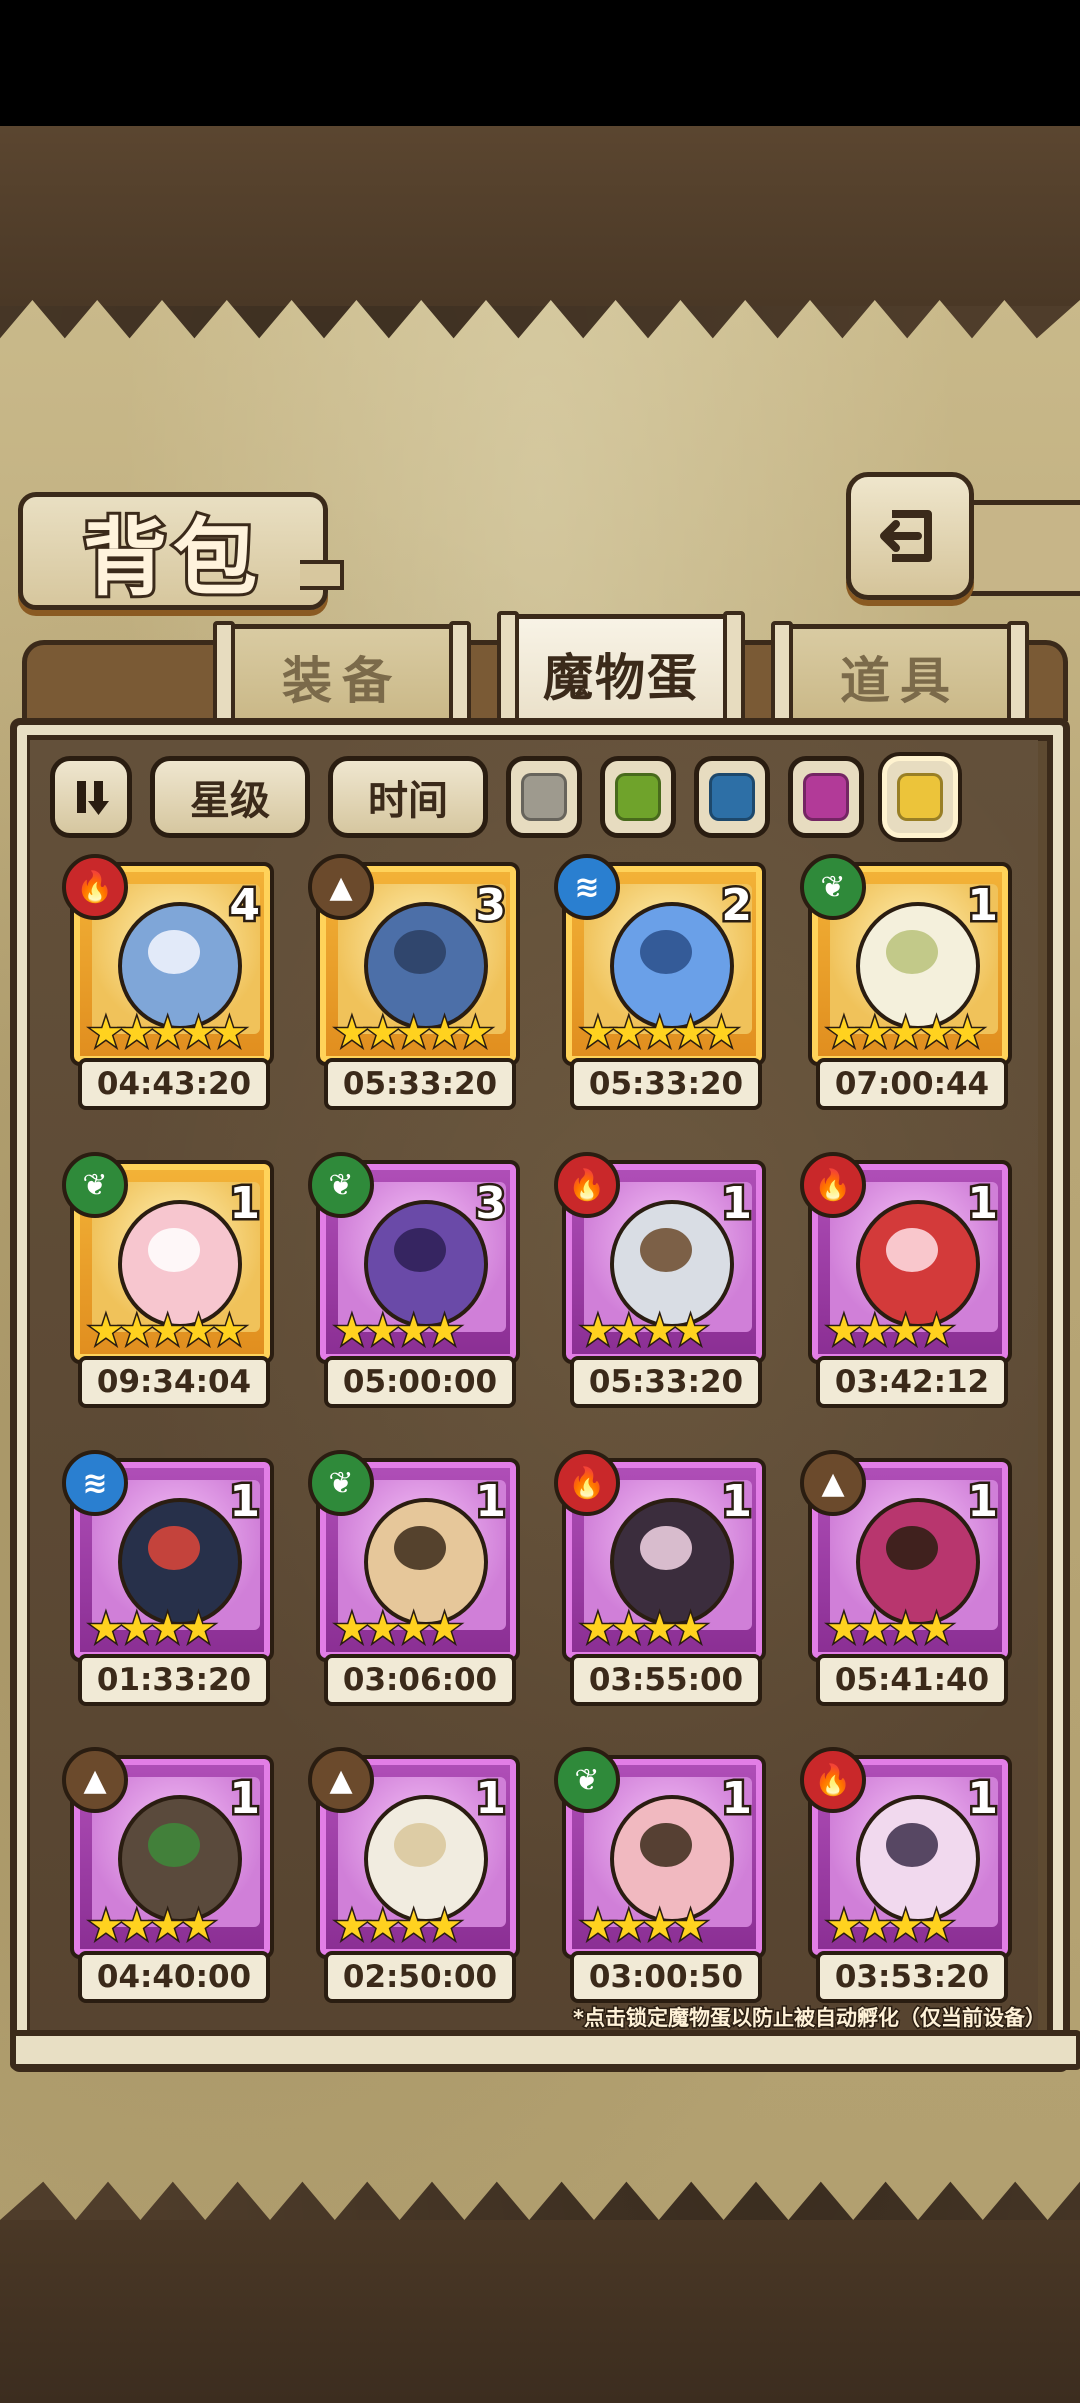 This screenshot has height=2403, width=1080. I want to click on filter-grey, so click(544, 797).